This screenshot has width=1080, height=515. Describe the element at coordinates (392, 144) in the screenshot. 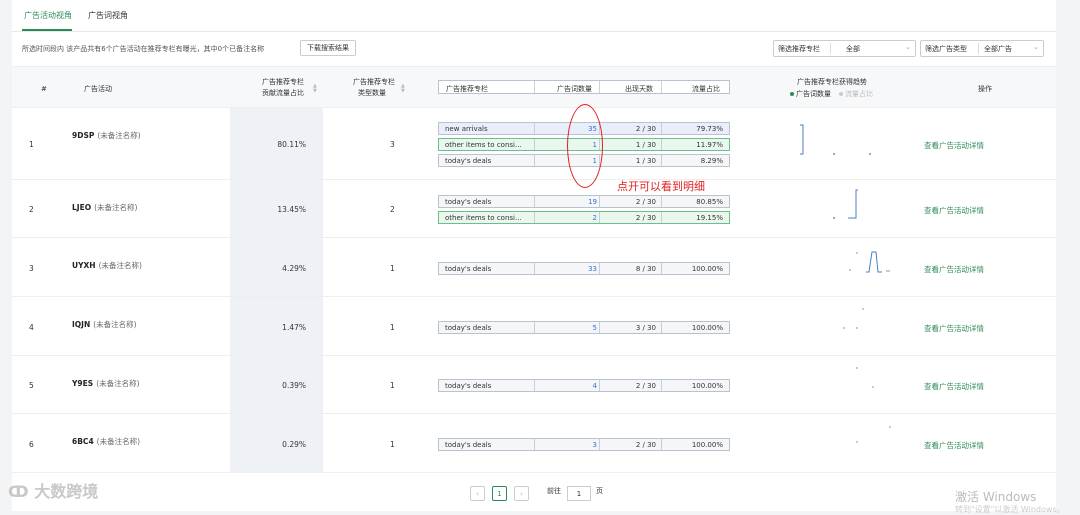

I see `column-type-count: 3` at that location.